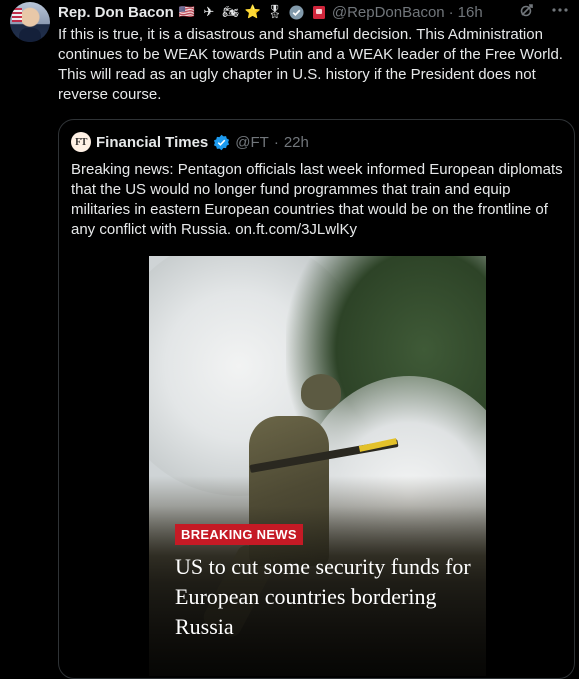 The height and width of the screenshot is (679, 579). I want to click on author-name: Rep. Don Bacon, so click(116, 12).